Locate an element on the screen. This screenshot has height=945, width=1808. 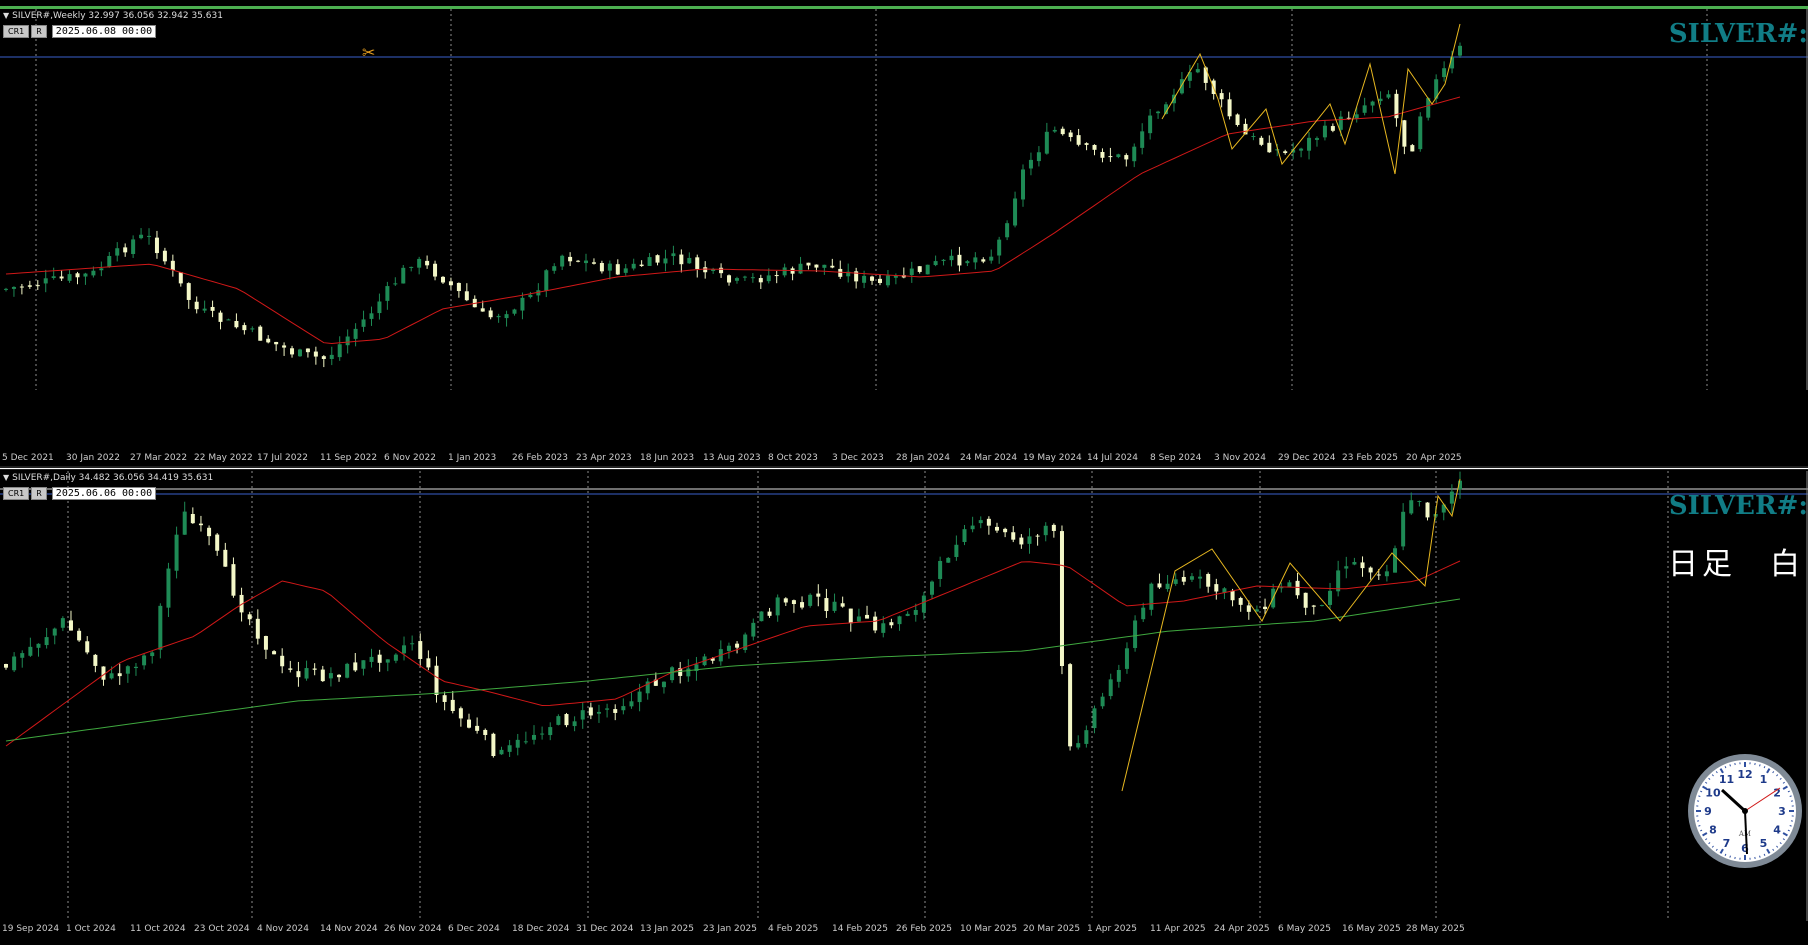
weekly-axis-label: 22 May 2022 is located at coordinates (223, 458).